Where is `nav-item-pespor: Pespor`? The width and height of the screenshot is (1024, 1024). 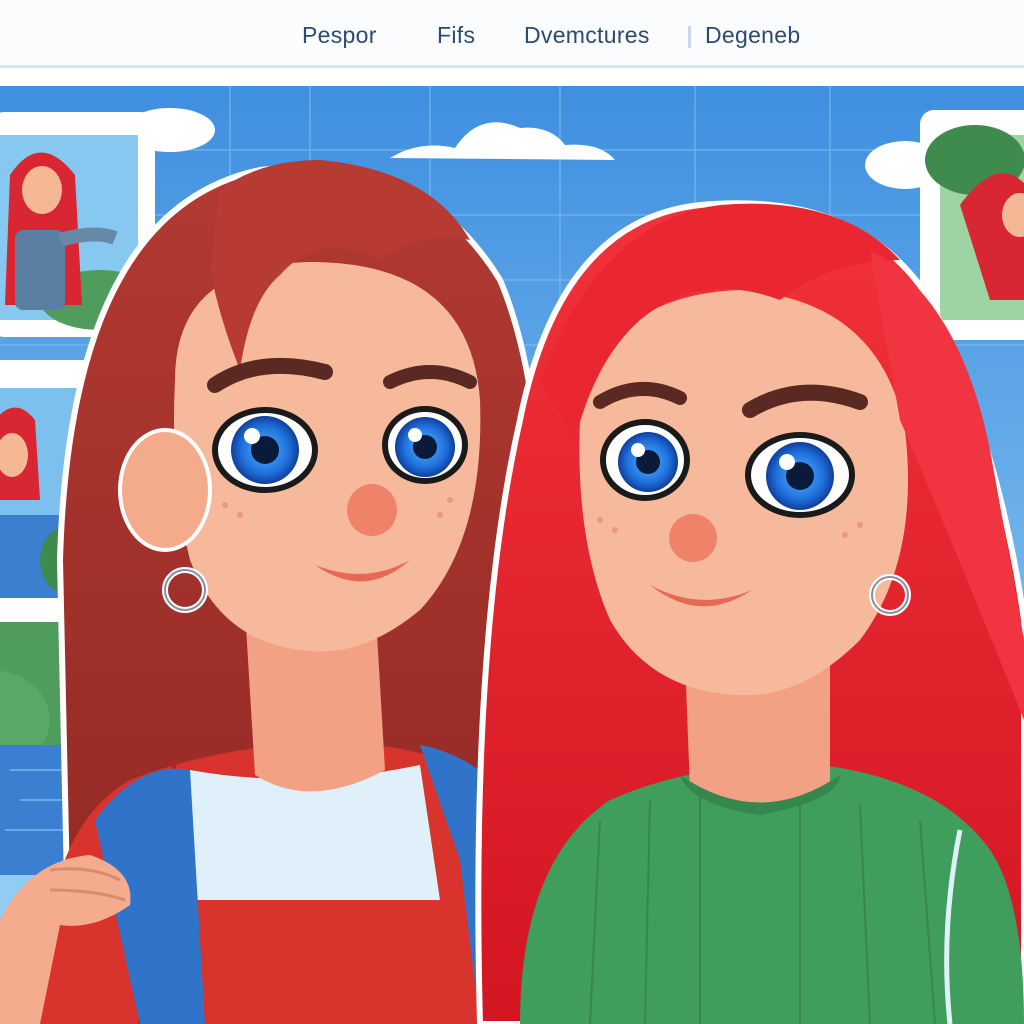 nav-item-pespor: Pespor is located at coordinates (339, 35).